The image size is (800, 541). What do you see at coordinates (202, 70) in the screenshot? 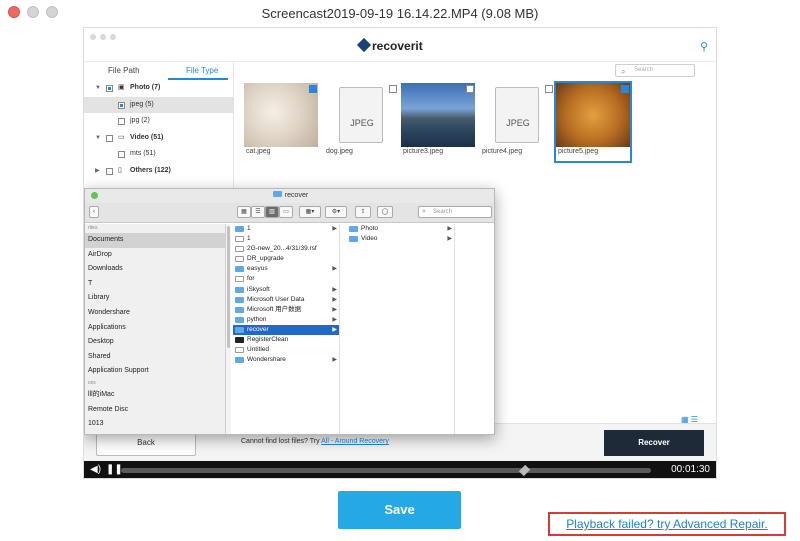
I see `tab-file-type: File Type` at bounding box center [202, 70].